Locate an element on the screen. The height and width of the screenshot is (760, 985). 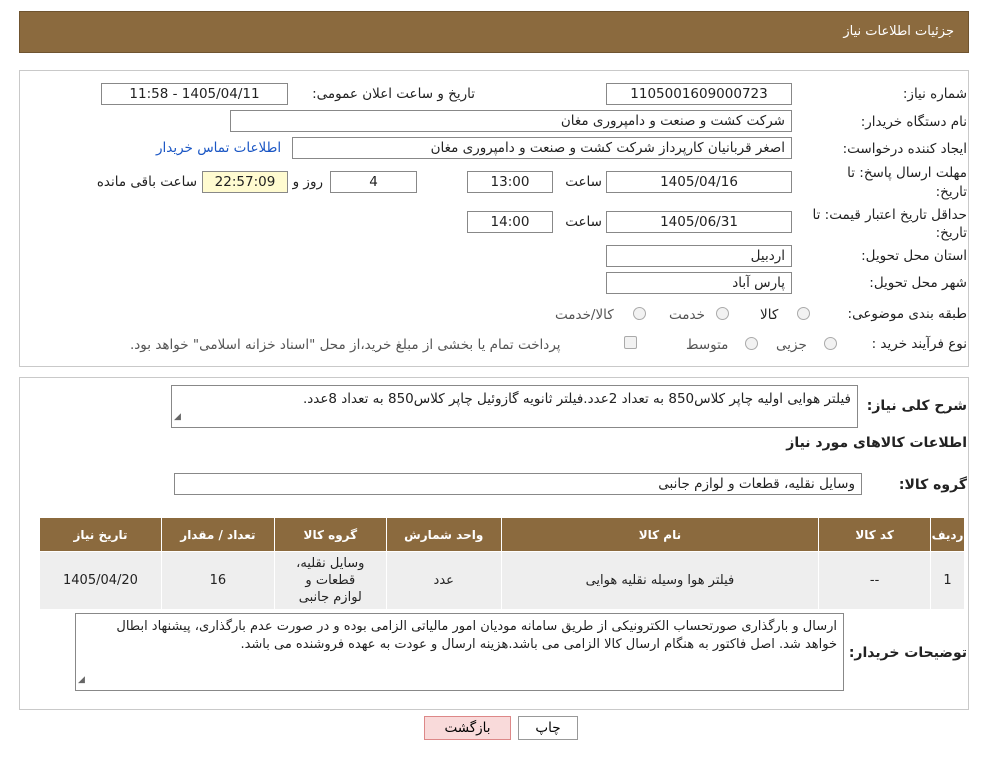
goods-group-field: وسایل نقلیه، قطعات و لوازم جانبی is located at coordinates (518, 484).